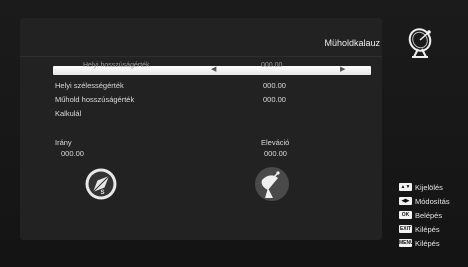 The height and width of the screenshot is (267, 468). I want to click on menu-row-calculate: Kalkulál, so click(68, 113).